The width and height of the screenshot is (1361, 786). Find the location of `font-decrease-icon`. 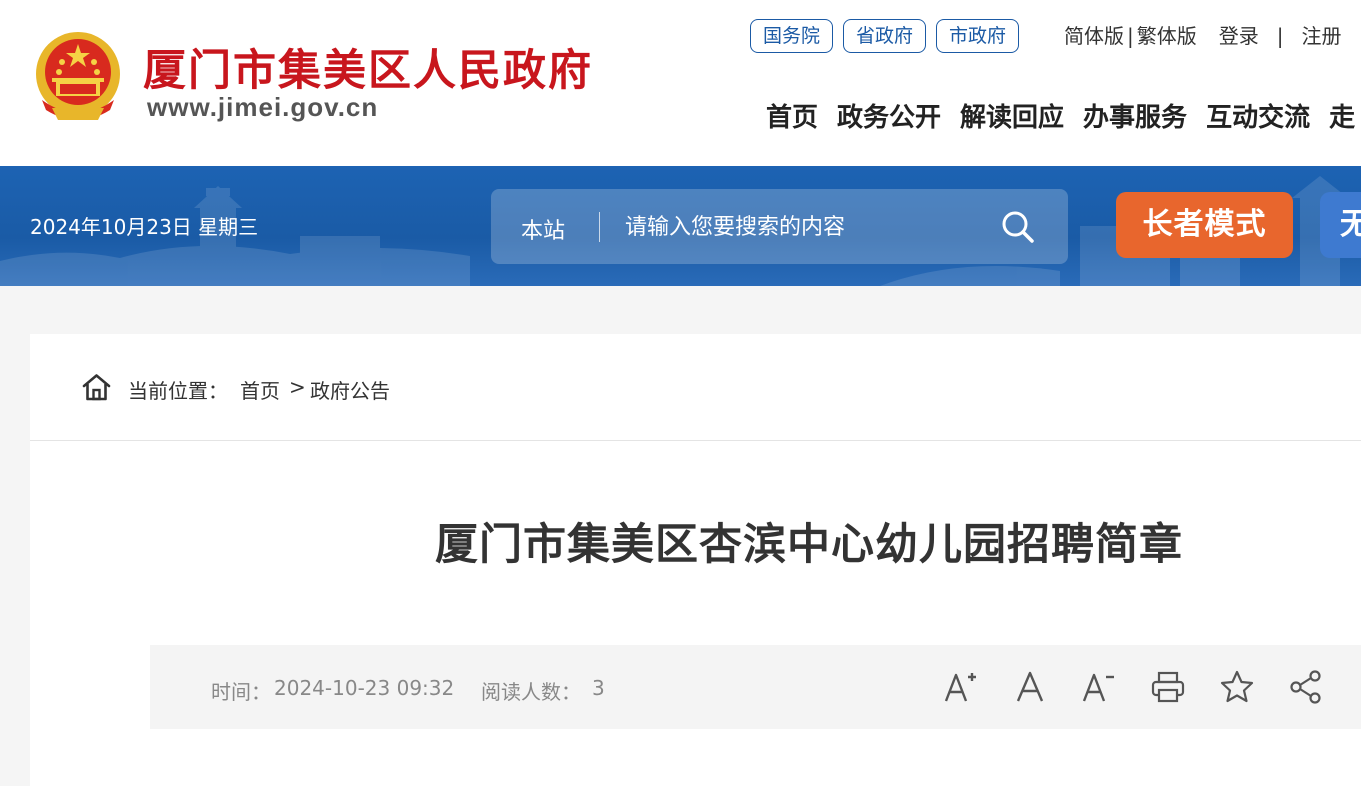

font-decrease-icon is located at coordinates (1098, 687).